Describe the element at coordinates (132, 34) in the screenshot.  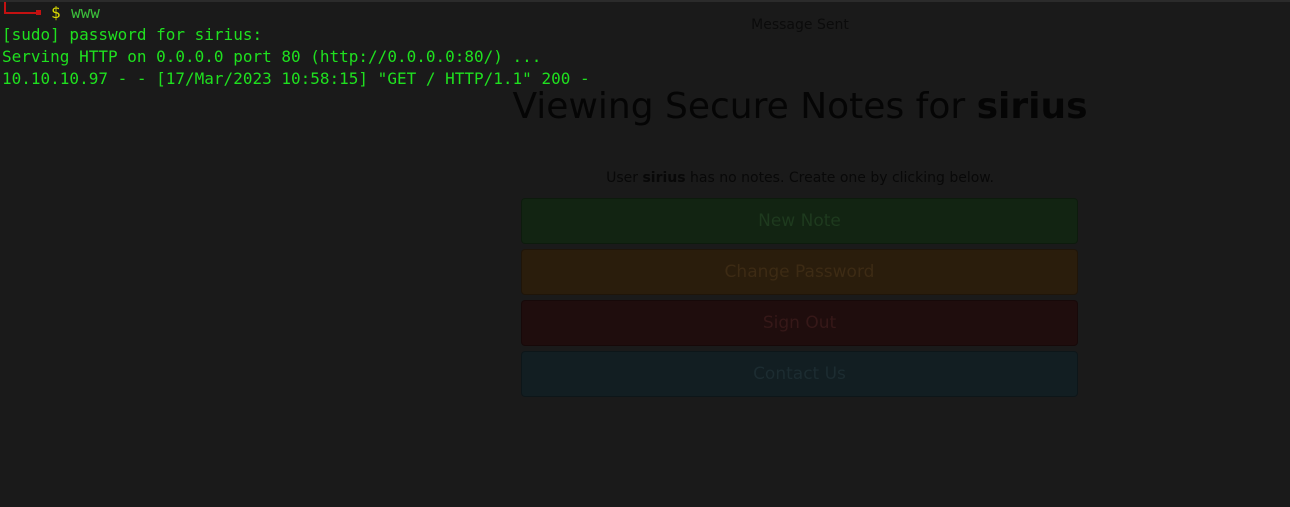
I see `terminal-output-line: [sudo] password for sirius:` at that location.